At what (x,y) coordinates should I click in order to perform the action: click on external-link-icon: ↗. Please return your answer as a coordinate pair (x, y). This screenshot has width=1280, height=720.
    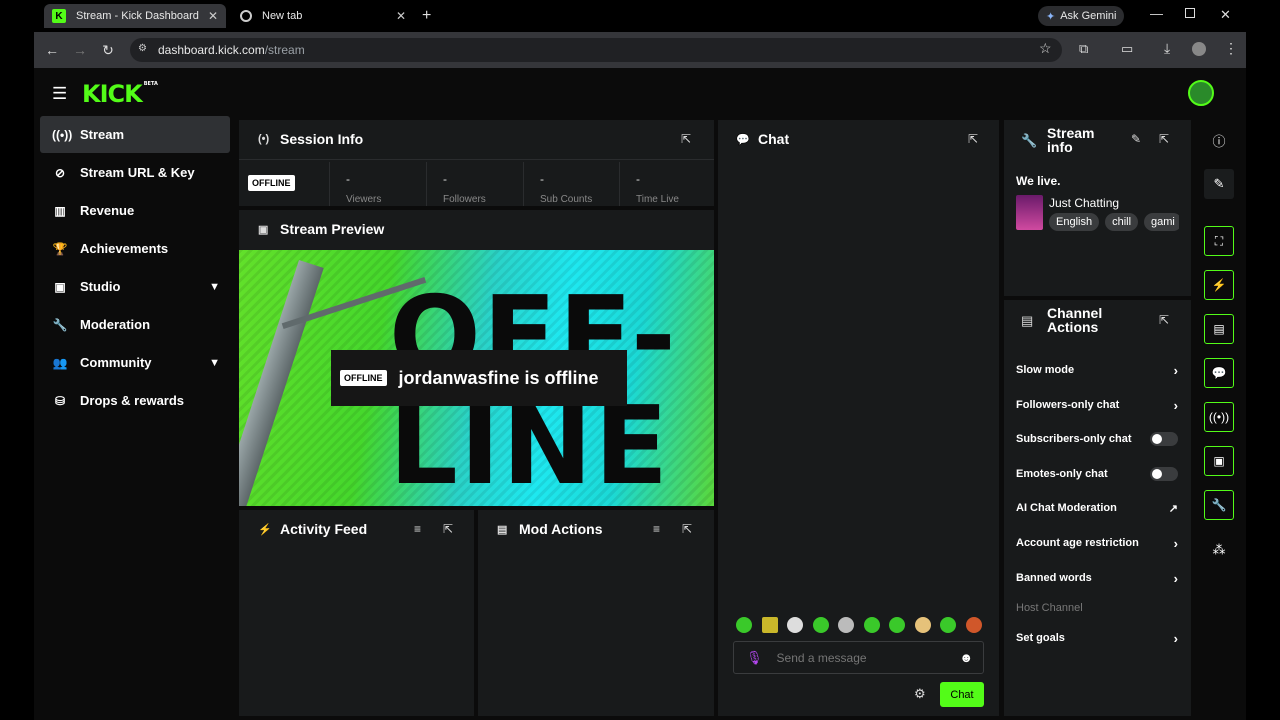
    Looking at the image, I should click on (1173, 508).